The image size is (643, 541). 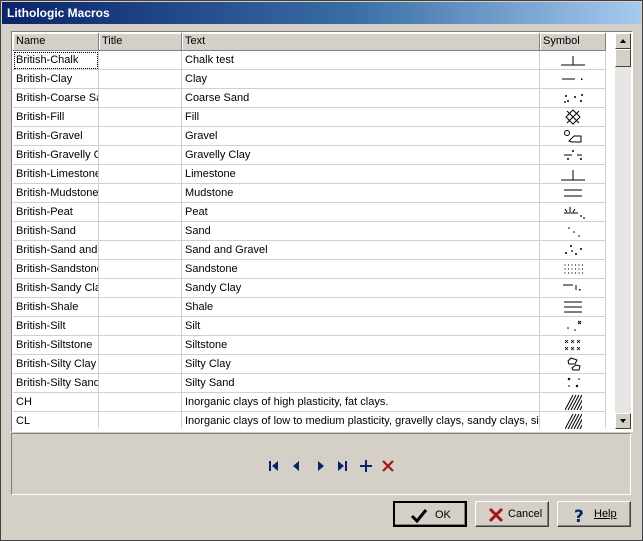 I want to click on column-header-title: Title, so click(x=140, y=42).